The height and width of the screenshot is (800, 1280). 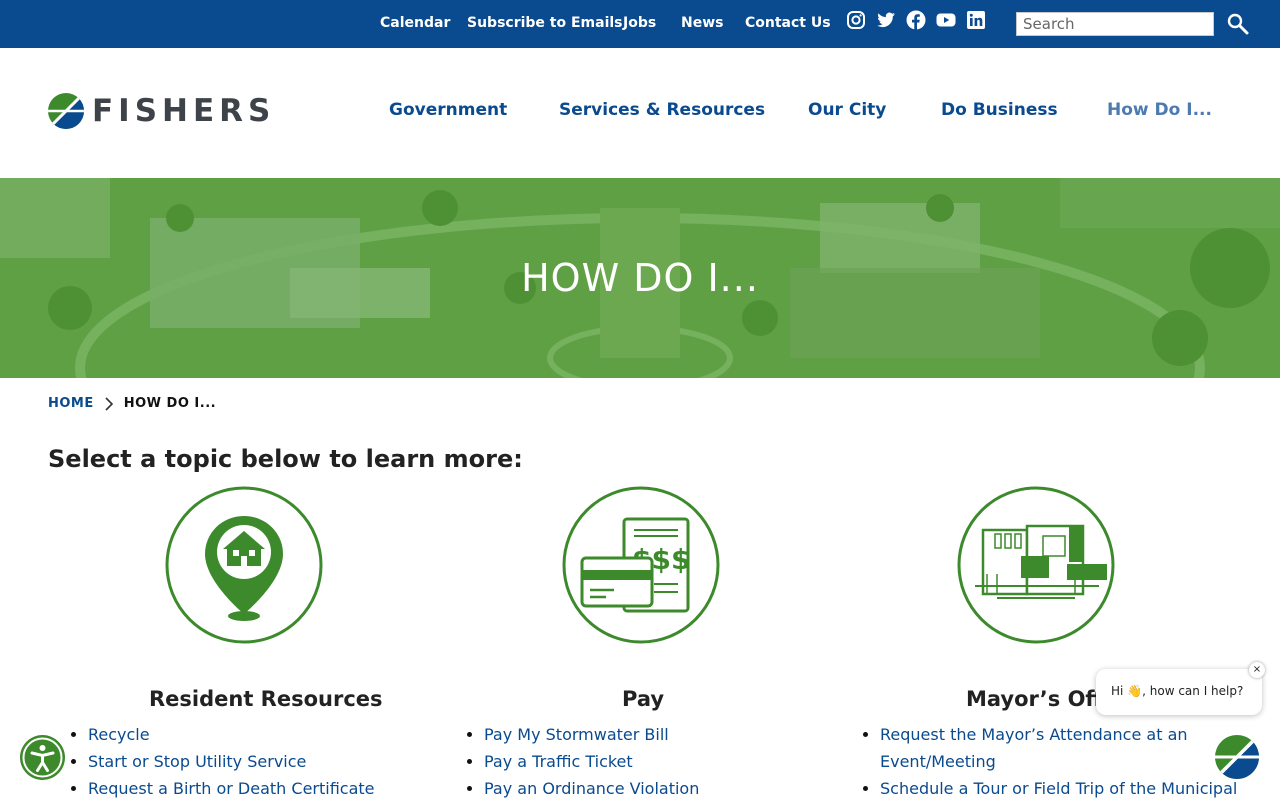 I want to click on logo-wordmark: FISHERS, so click(x=184, y=111).